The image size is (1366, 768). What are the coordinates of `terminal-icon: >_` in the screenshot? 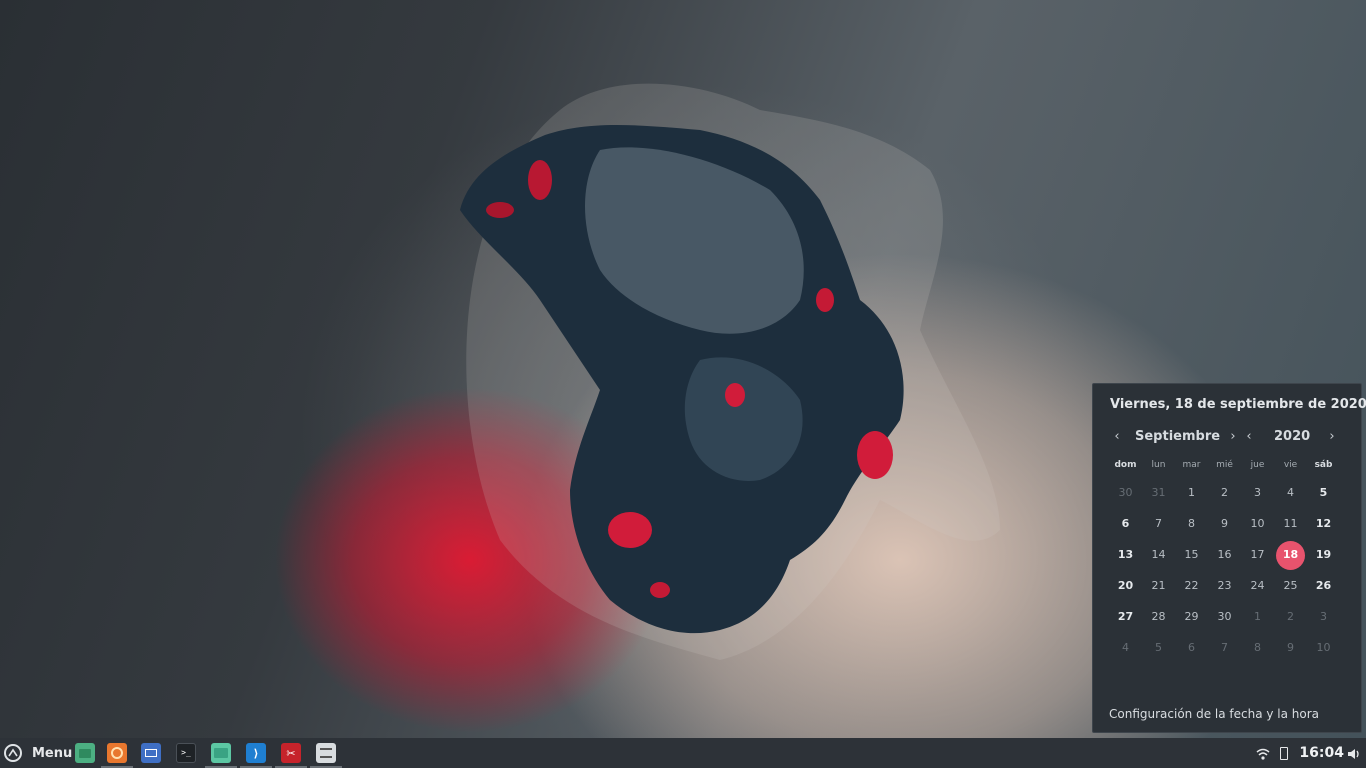 It's located at (186, 752).